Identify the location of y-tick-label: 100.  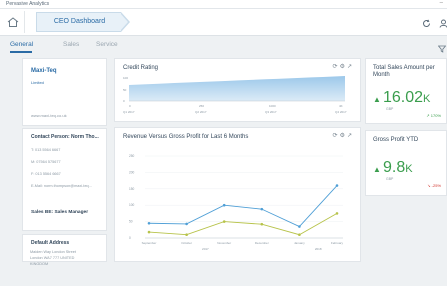
(132, 205).